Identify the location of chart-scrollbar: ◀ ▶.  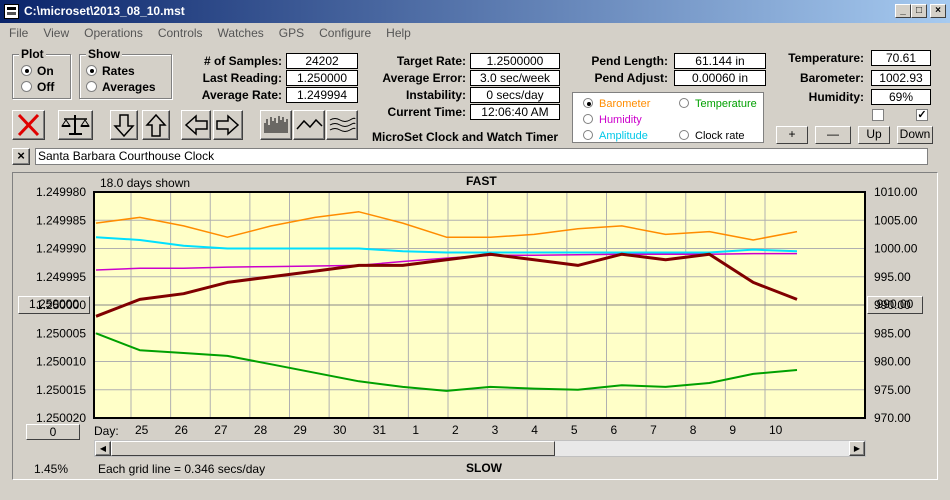
(480, 448).